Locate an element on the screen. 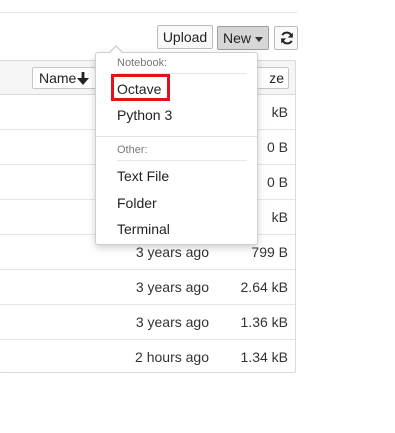  refresh-button is located at coordinates (286, 38).